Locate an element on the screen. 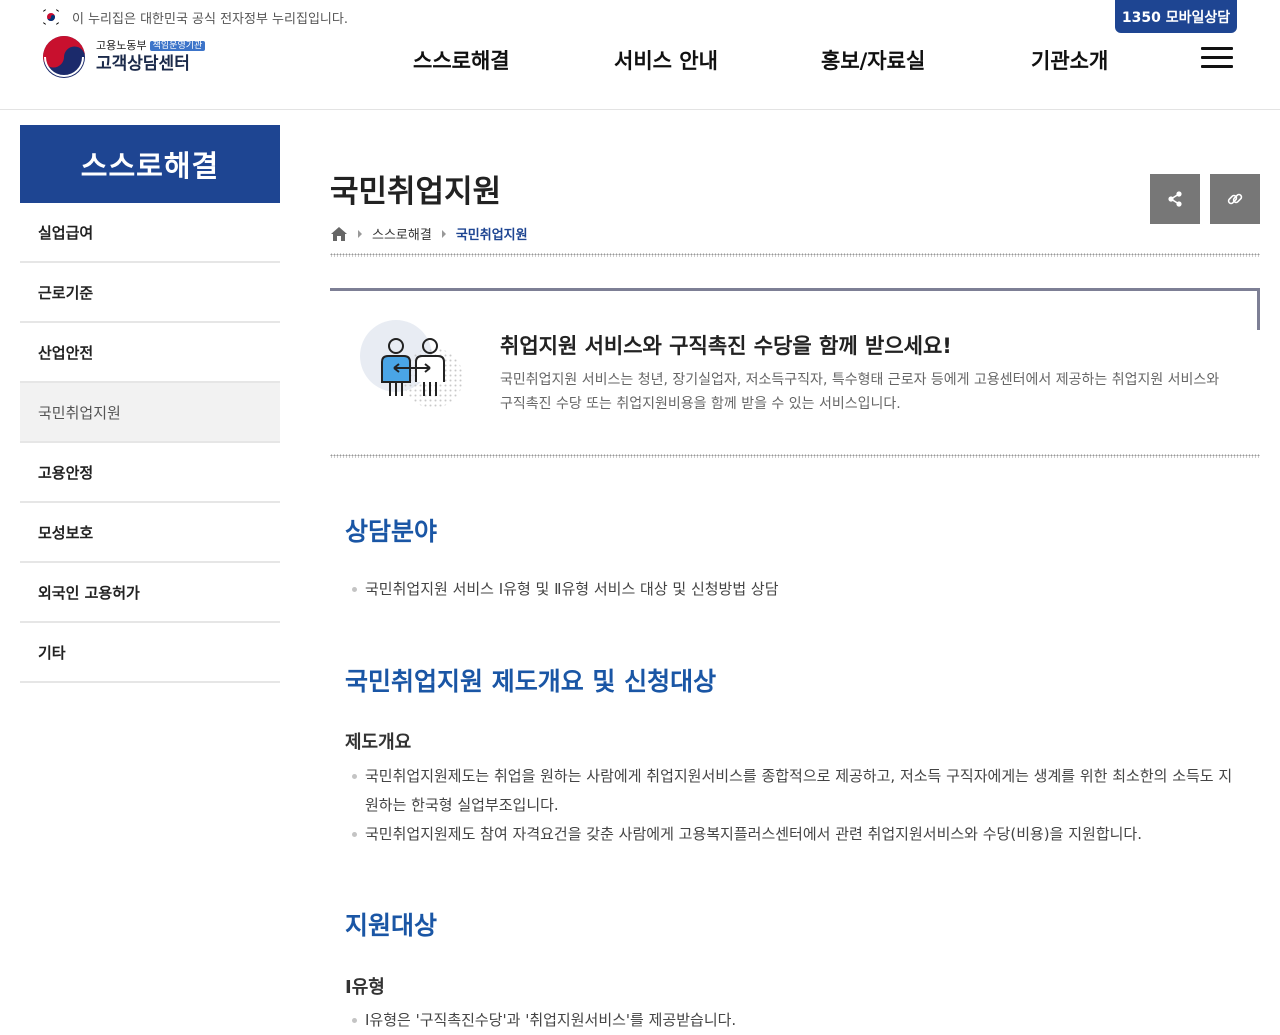 Image resolution: width=1280 pixels, height=1035 pixels. hamburger-menu-icon is located at coordinates (1217, 58).